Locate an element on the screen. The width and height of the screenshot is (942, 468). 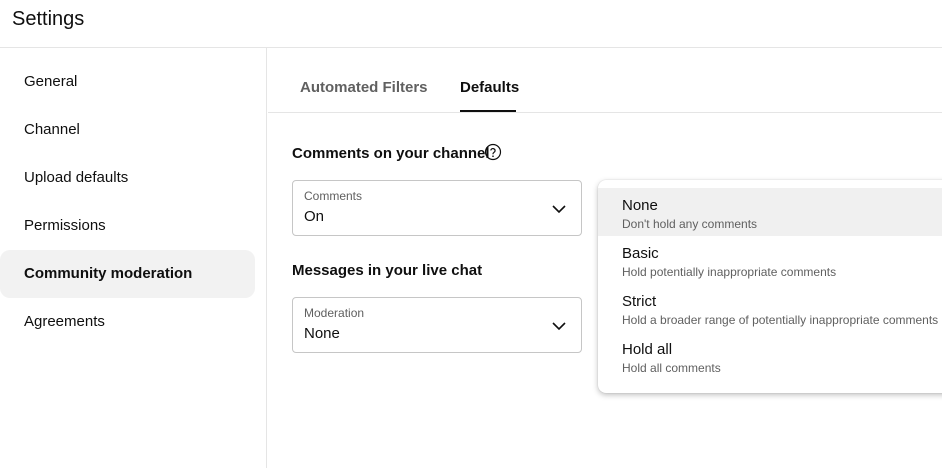
comments-select-value: On is located at coordinates (314, 216).